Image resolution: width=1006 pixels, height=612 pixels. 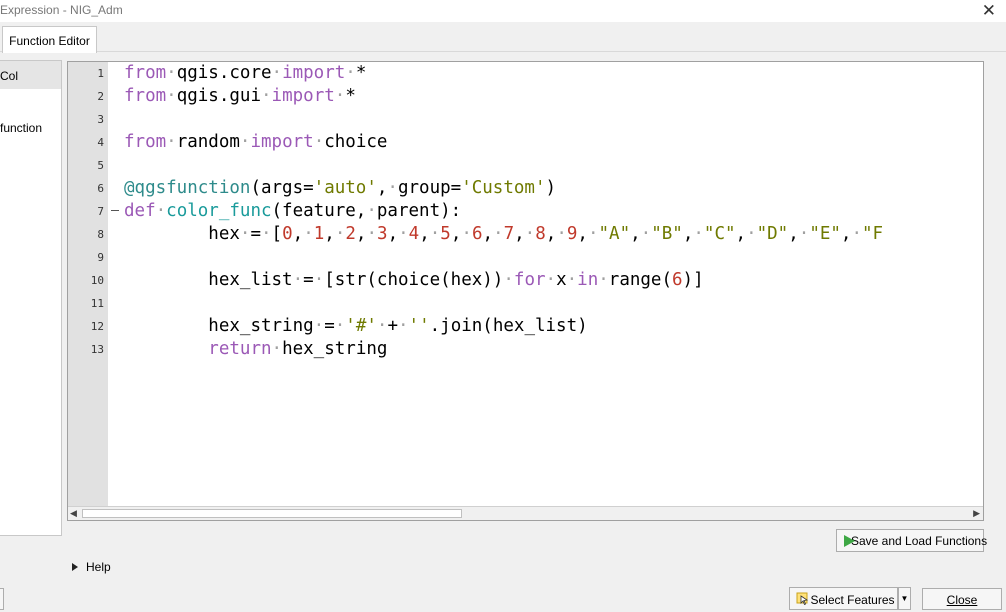 I want to click on code-line-12: hex_string·=·'#'·+·''.join(hex_list), so click(x=398, y=326).